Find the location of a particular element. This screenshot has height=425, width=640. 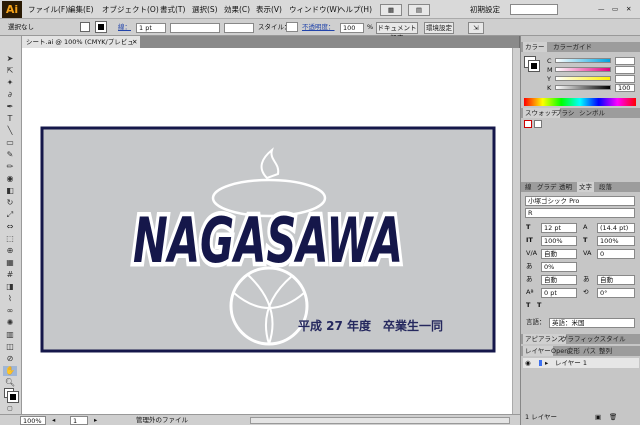

font-family-select: 小塚ゴシック Pro is located at coordinates (580, 201).